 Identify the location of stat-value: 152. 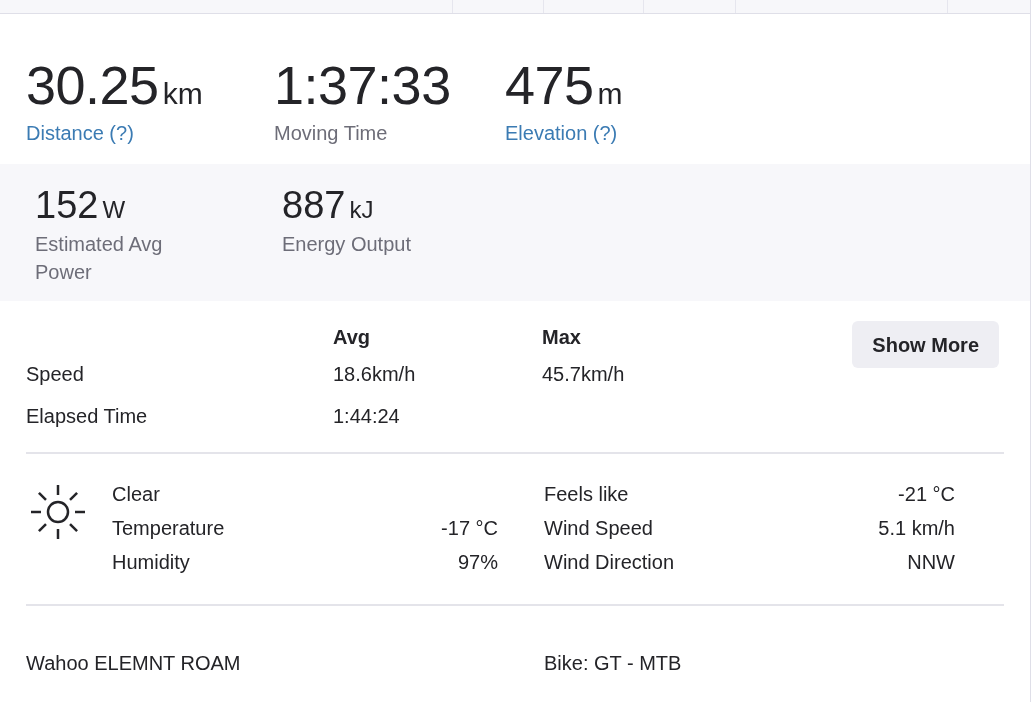
(67, 205).